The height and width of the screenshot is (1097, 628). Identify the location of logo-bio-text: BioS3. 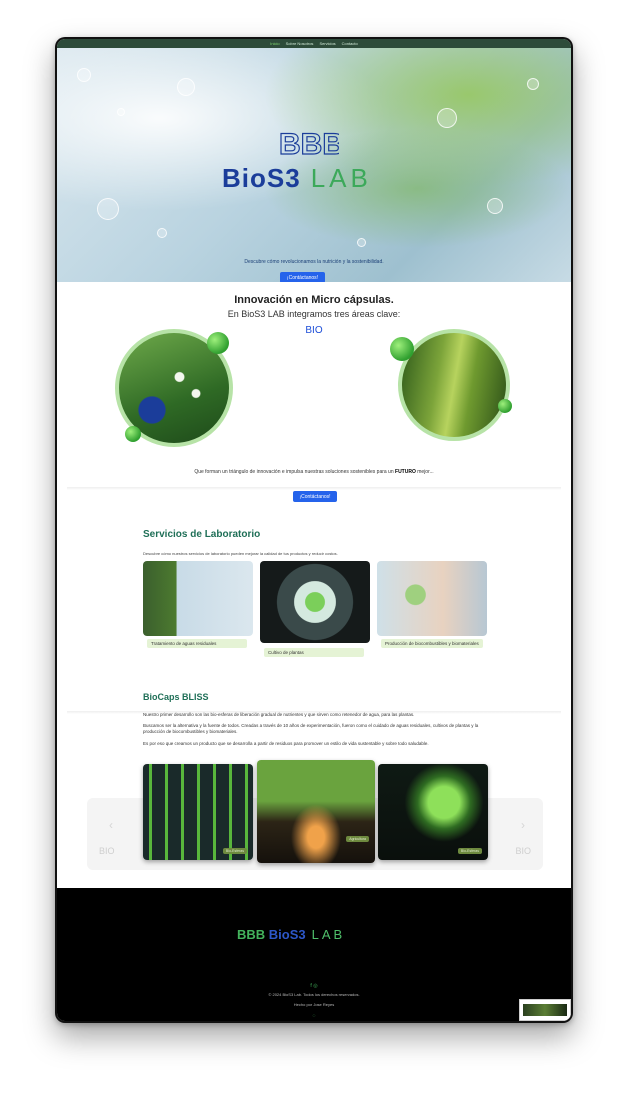
(261, 178).